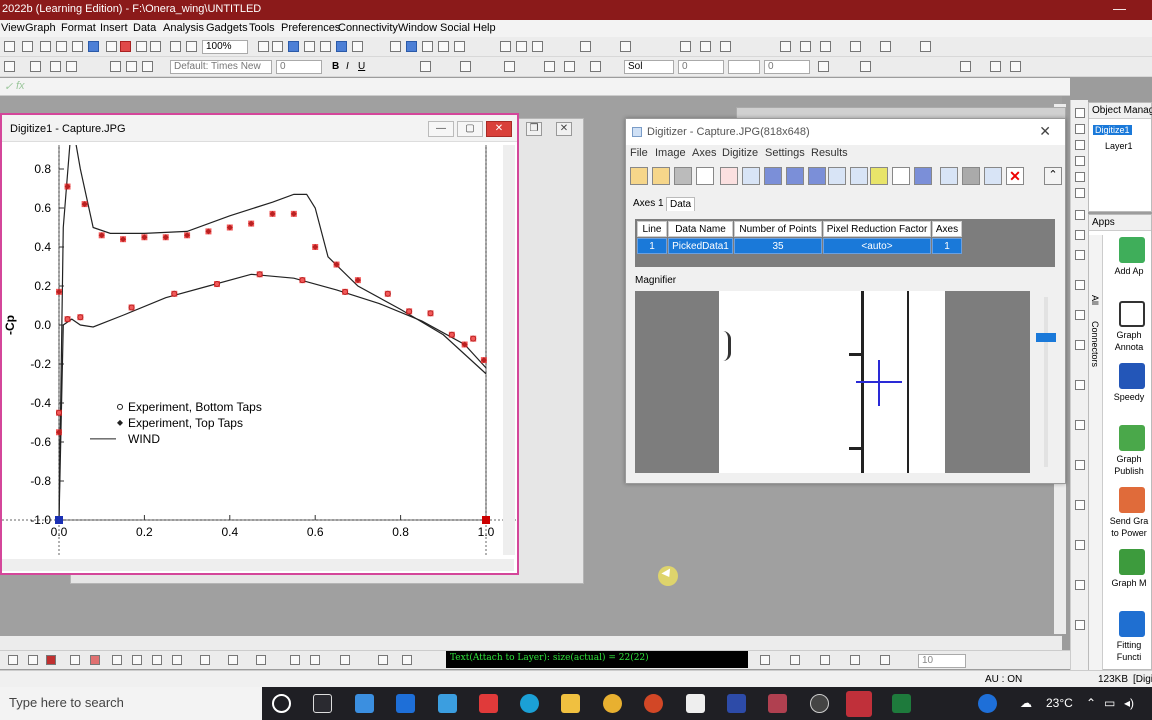 Image resolution: width=1152 pixels, height=720 pixels. I want to click on menu-gadgets: Gadgets, so click(227, 28).